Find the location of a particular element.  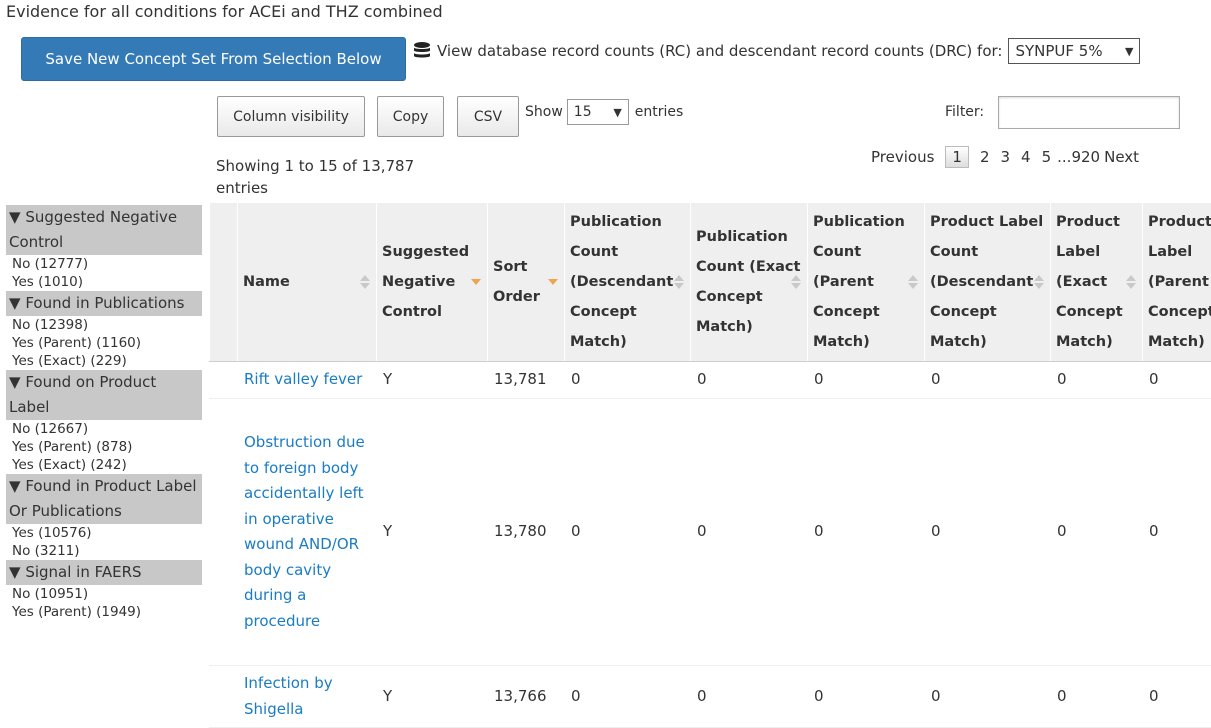

facet-item: Yes (Parent) (1160) is located at coordinates (104, 343).